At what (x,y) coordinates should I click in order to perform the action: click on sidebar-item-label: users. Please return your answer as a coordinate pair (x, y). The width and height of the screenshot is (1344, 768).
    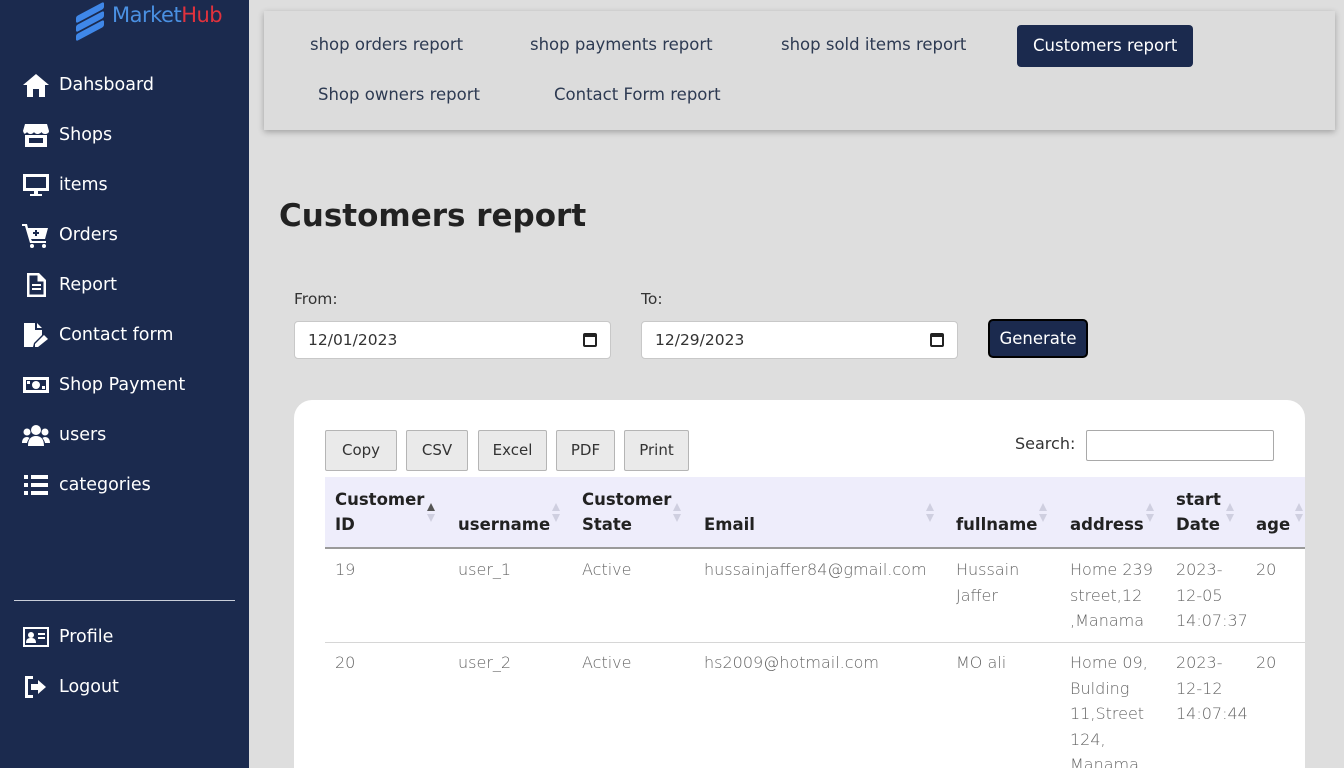
    Looking at the image, I should click on (83, 435).